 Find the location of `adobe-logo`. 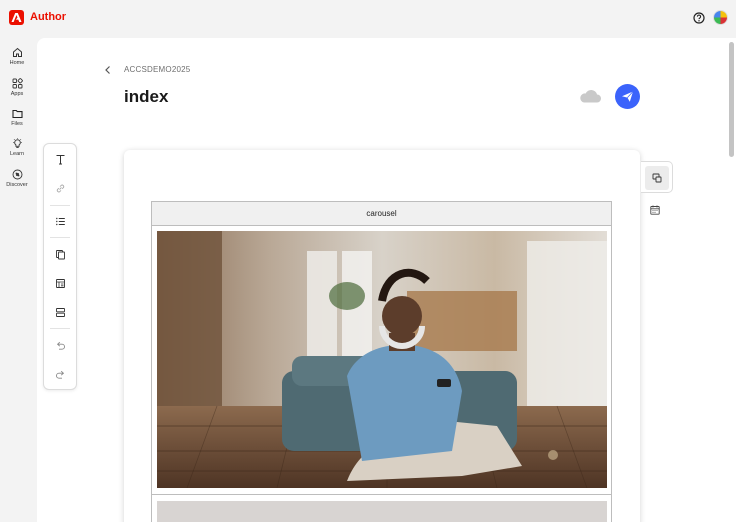

adobe-logo is located at coordinates (16, 17).